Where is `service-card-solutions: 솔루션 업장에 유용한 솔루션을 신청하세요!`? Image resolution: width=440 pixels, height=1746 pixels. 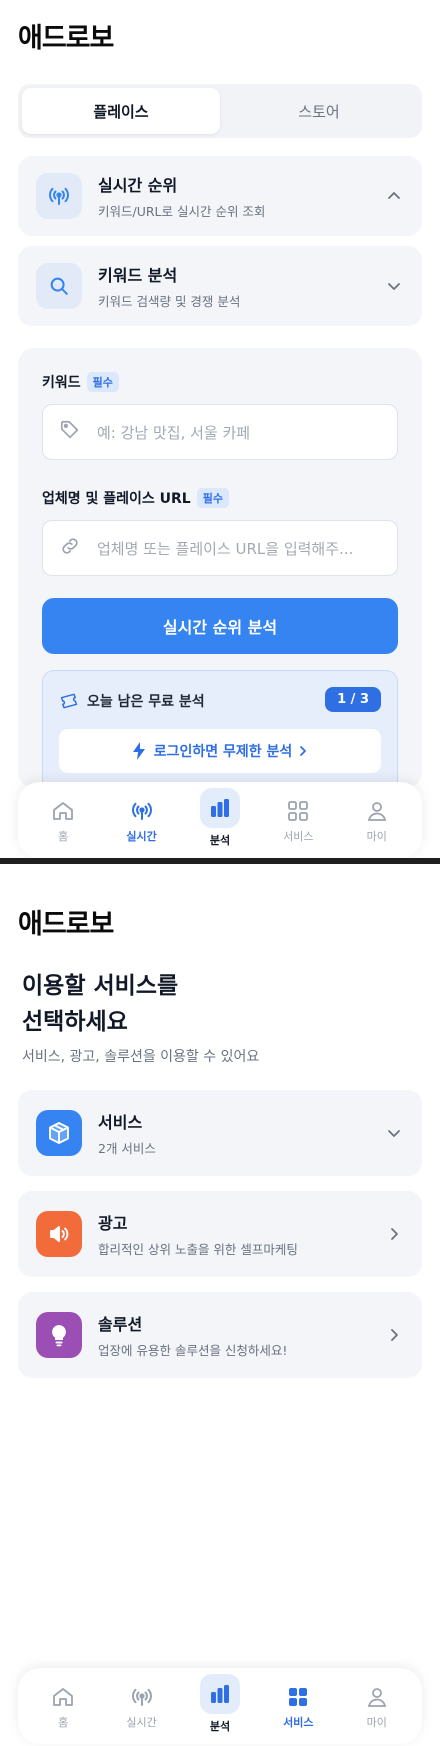
service-card-solutions: 솔루션 업장에 유용한 솔루션을 신청하세요! is located at coordinates (220, 1335).